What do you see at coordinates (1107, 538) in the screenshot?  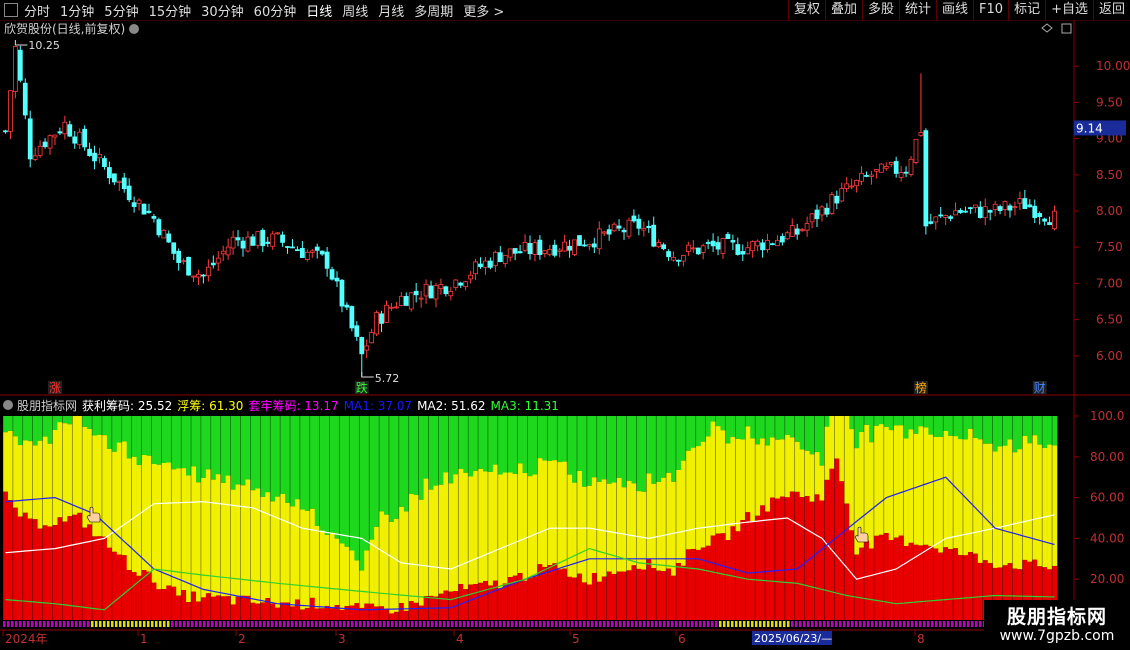 I see `indicator-tick-label: 40.00` at bounding box center [1107, 538].